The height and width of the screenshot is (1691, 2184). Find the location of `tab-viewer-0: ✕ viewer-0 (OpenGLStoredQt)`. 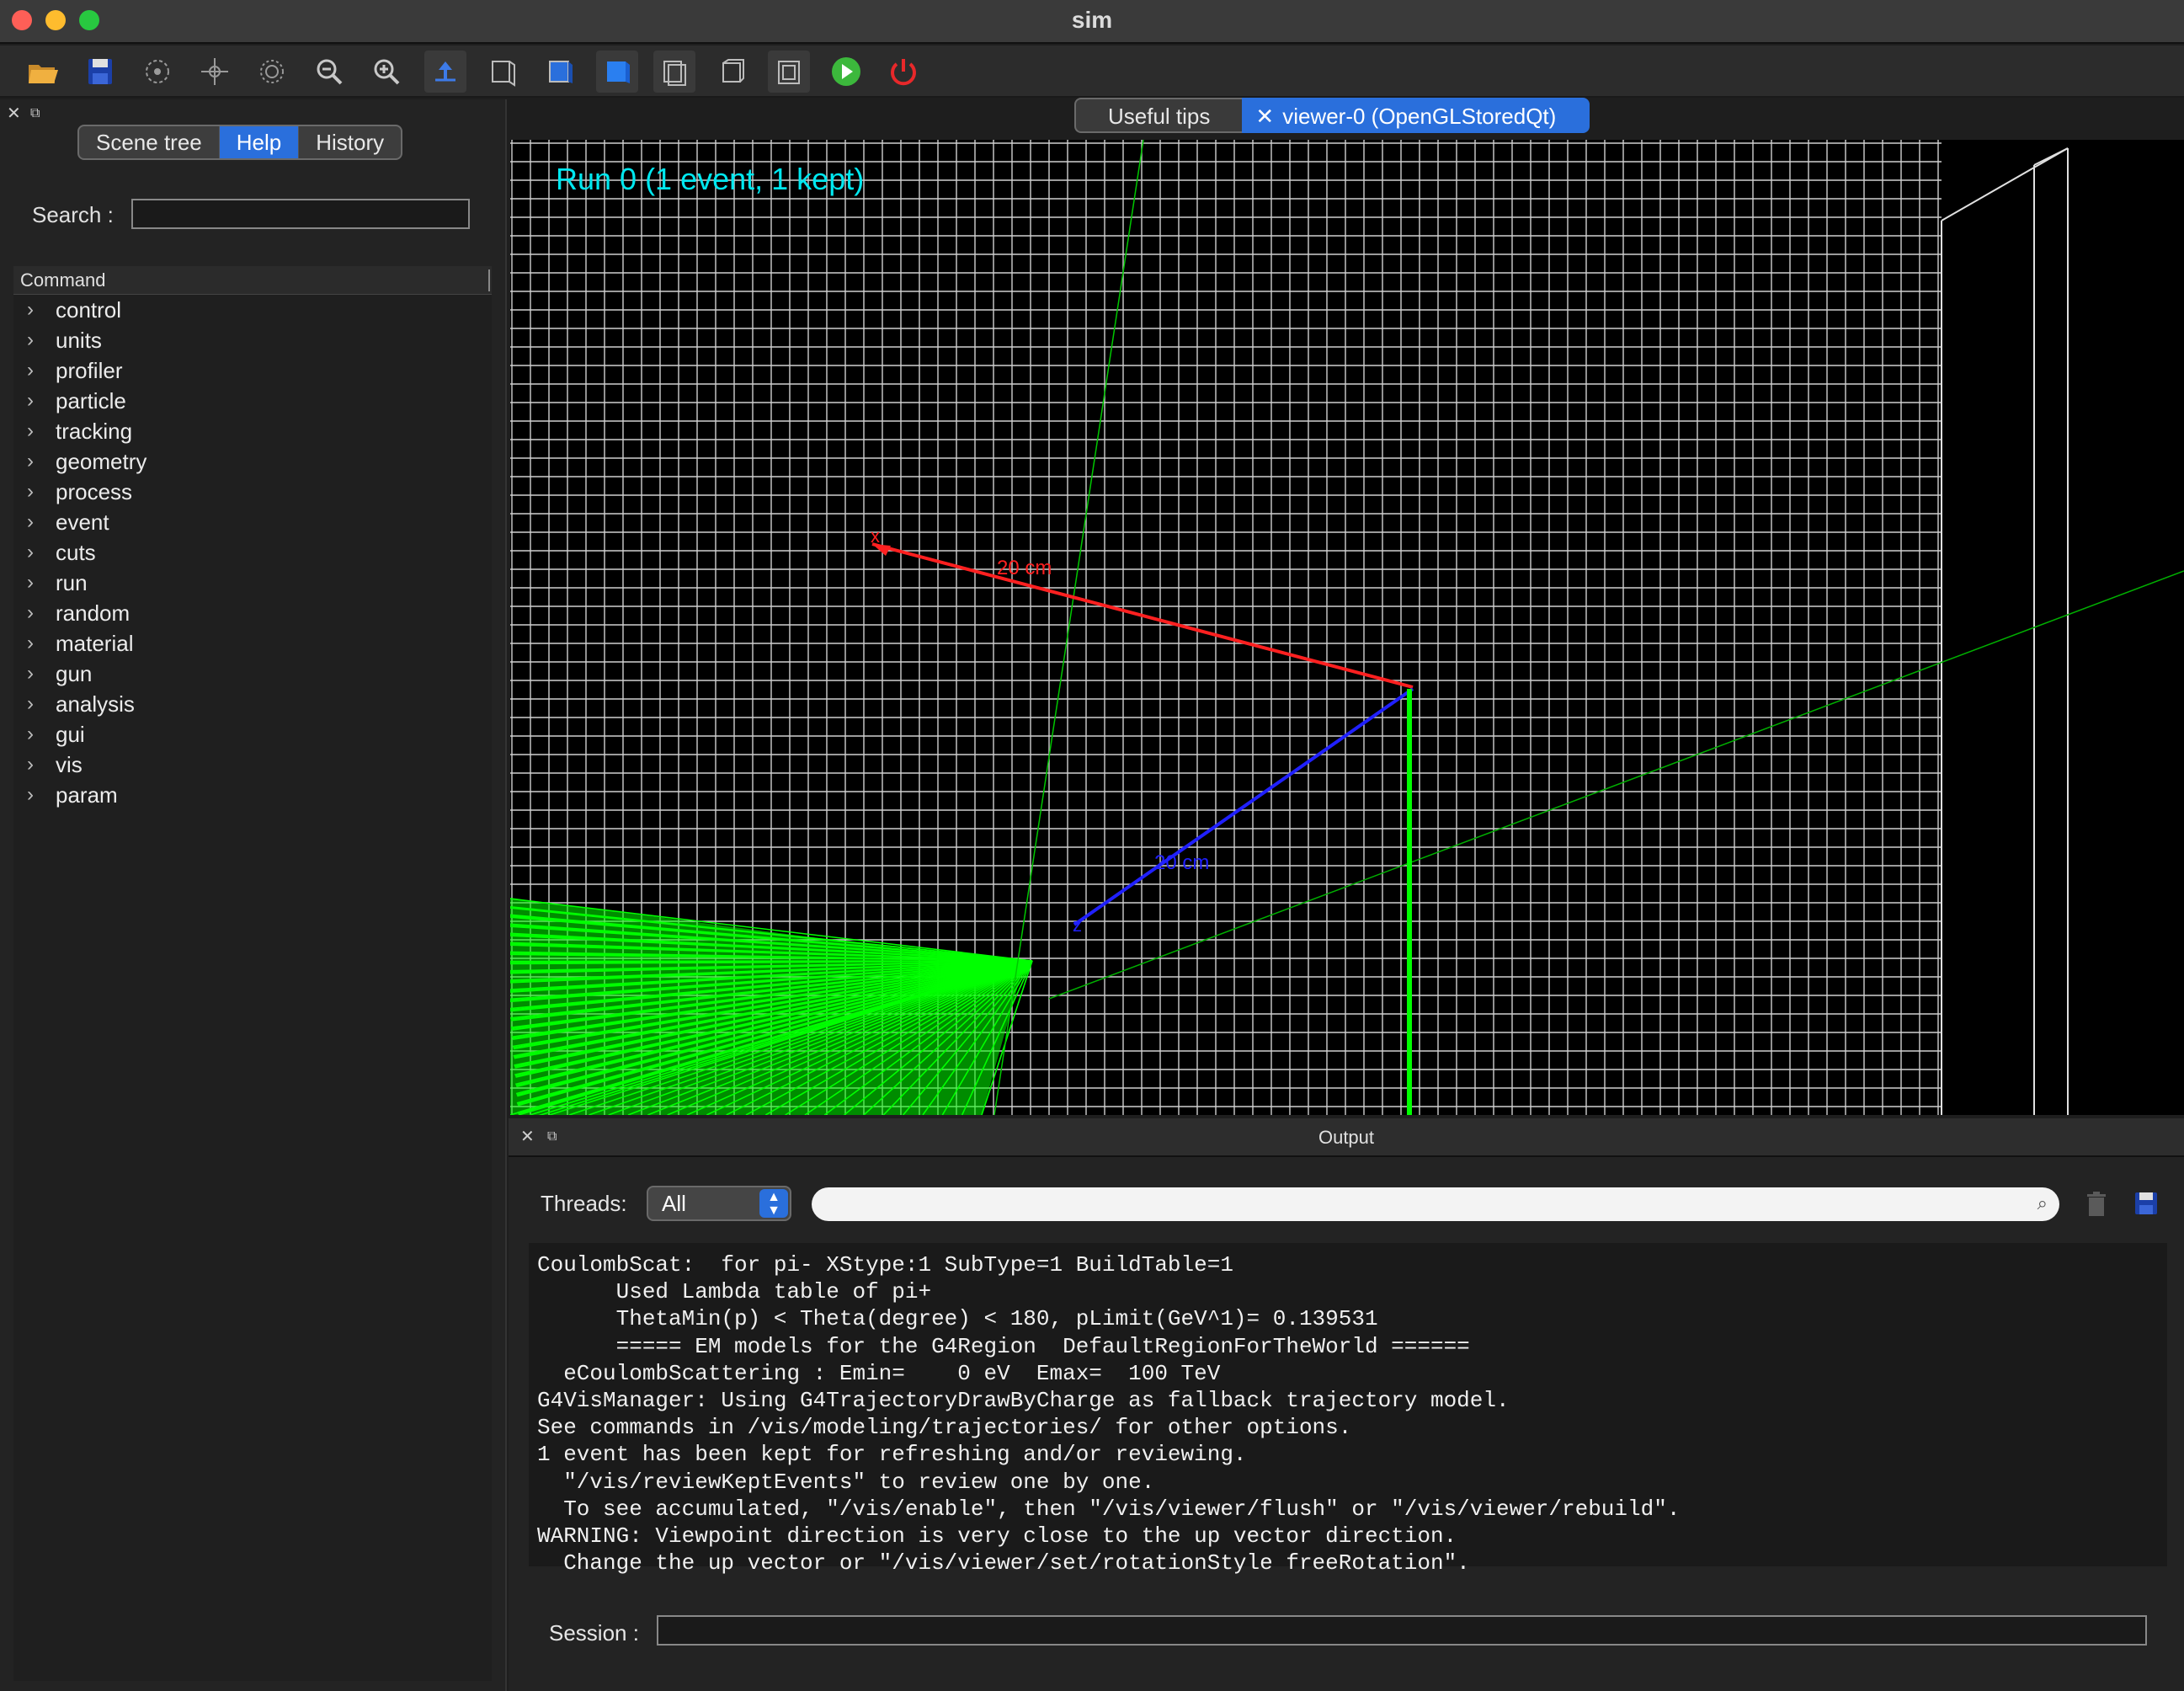

tab-viewer-0: ✕ viewer-0 (OpenGLStoredQt) is located at coordinates (1416, 116).